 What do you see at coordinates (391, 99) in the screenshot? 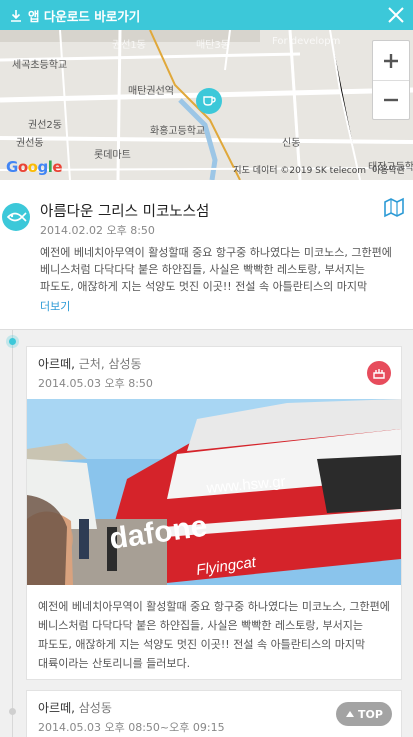
I see `zoom-out-button` at bounding box center [391, 99].